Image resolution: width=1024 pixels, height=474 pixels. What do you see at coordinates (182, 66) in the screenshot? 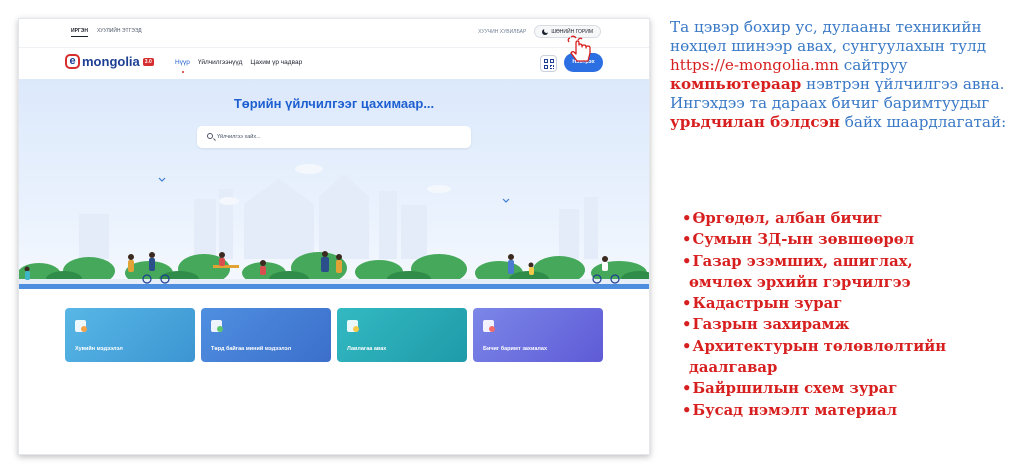
I see `nav-item-home: Нүүр` at bounding box center [182, 66].